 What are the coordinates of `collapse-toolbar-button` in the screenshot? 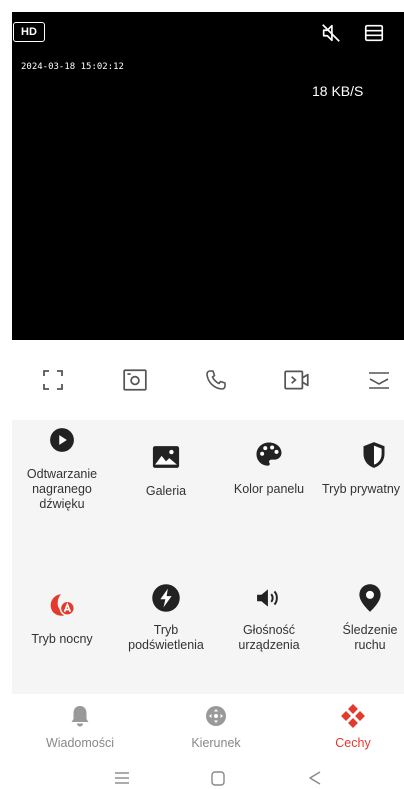 It's located at (379, 380).